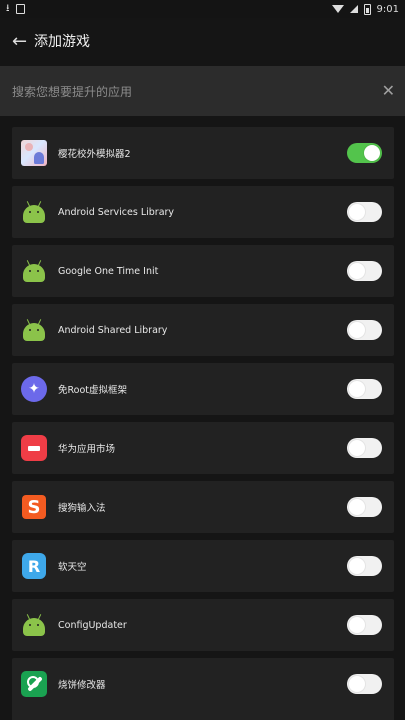 The width and height of the screenshot is (405, 720). I want to click on list-item: Android Shared Library, so click(203, 330).